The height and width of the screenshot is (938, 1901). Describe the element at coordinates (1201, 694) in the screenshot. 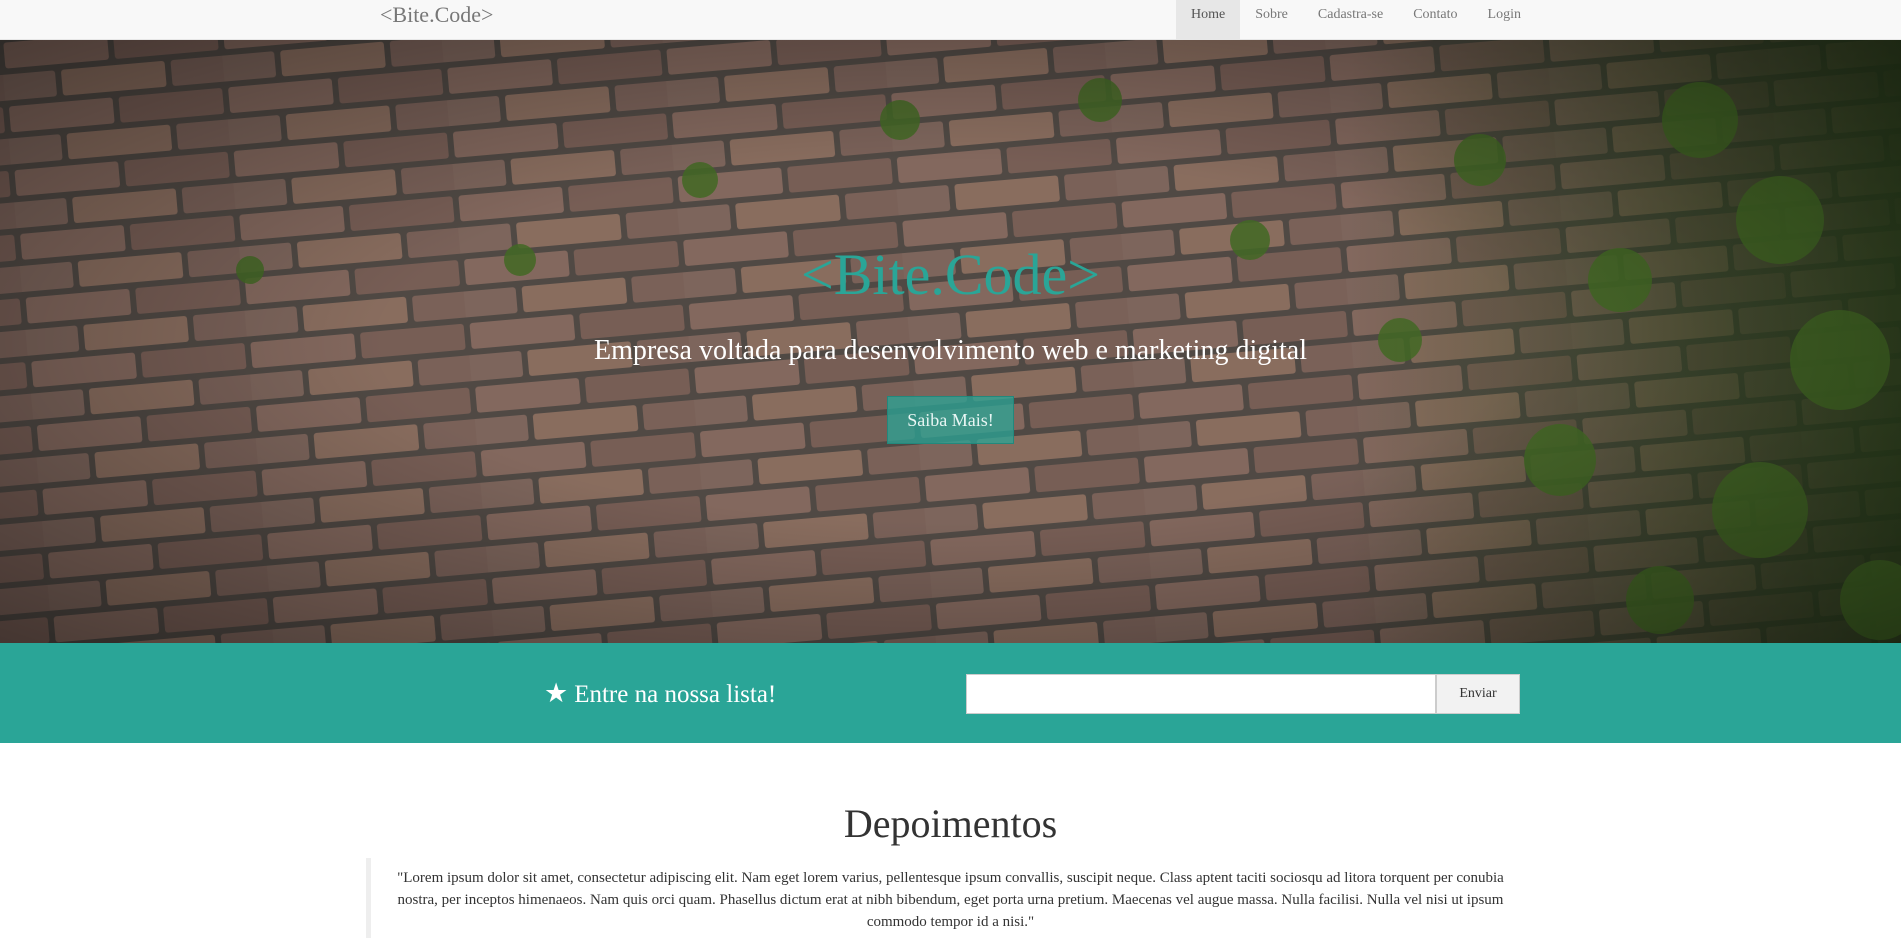

I see `newsletter-email-input` at that location.